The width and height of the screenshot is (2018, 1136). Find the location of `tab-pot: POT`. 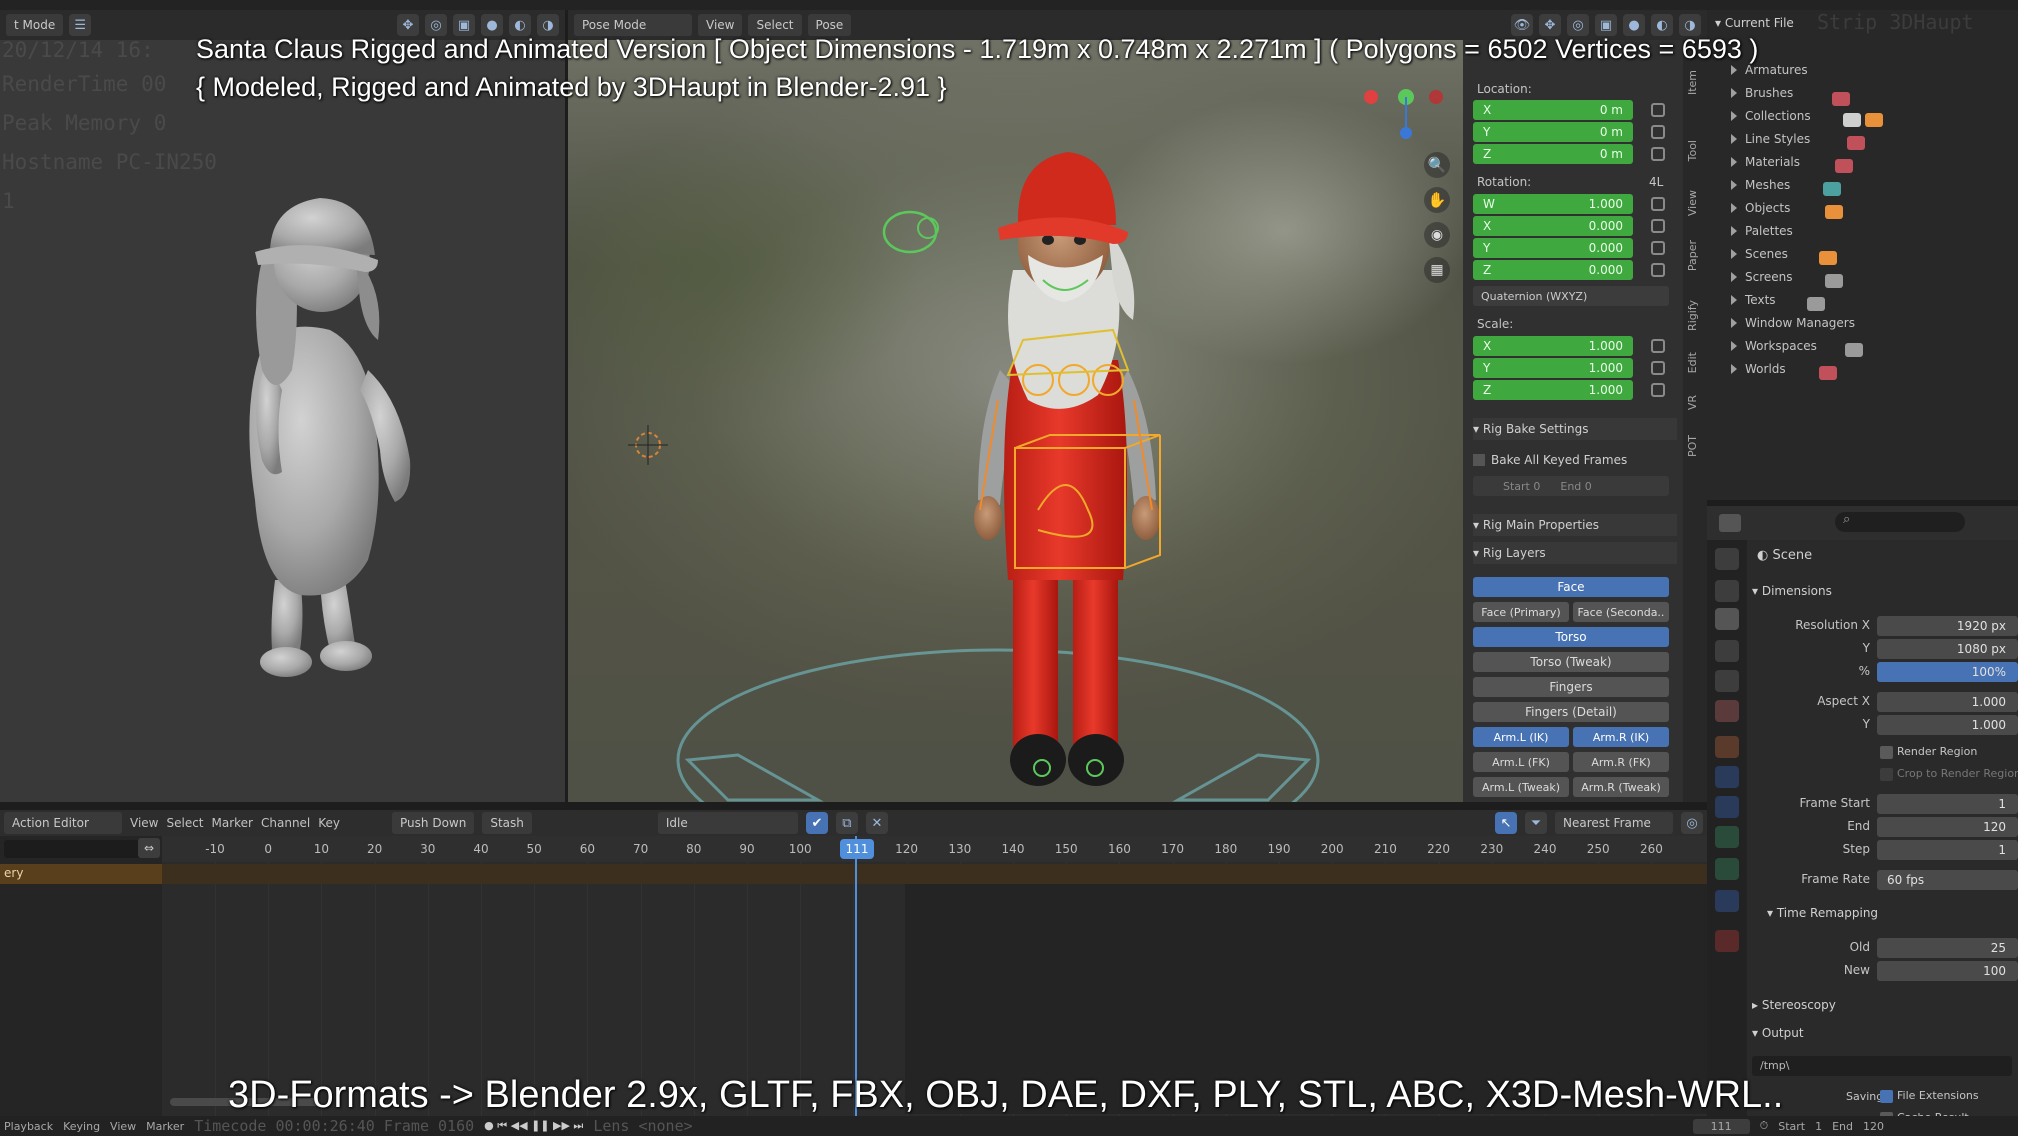

tab-pot: POT is located at coordinates (1695, 446).